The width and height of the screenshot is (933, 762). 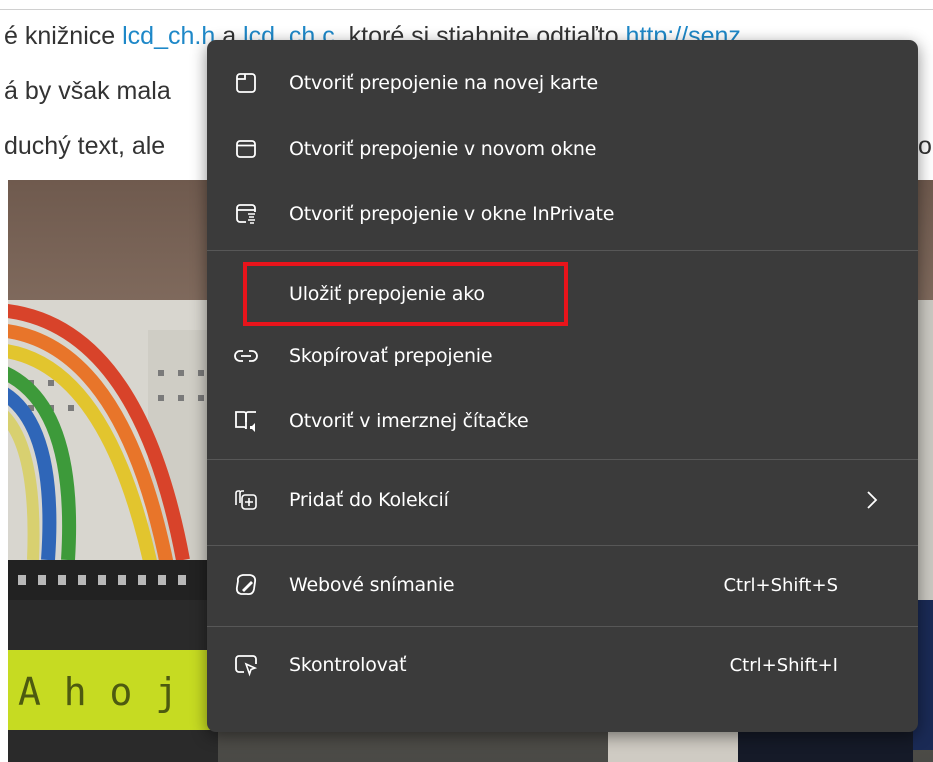 I want to click on menu-item-label: Otvoriť prepojenie na novej karte, so click(x=444, y=83).